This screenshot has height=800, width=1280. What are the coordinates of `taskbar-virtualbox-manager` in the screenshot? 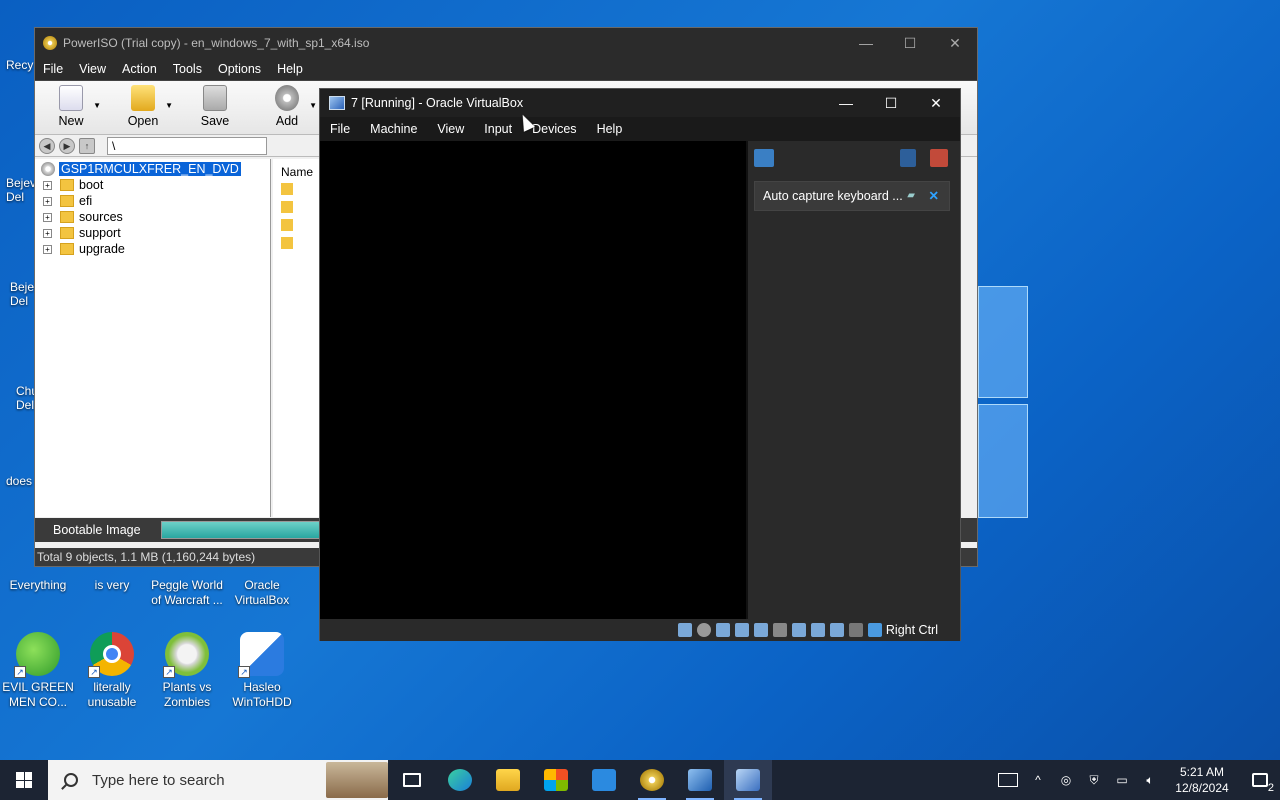 It's located at (700, 780).